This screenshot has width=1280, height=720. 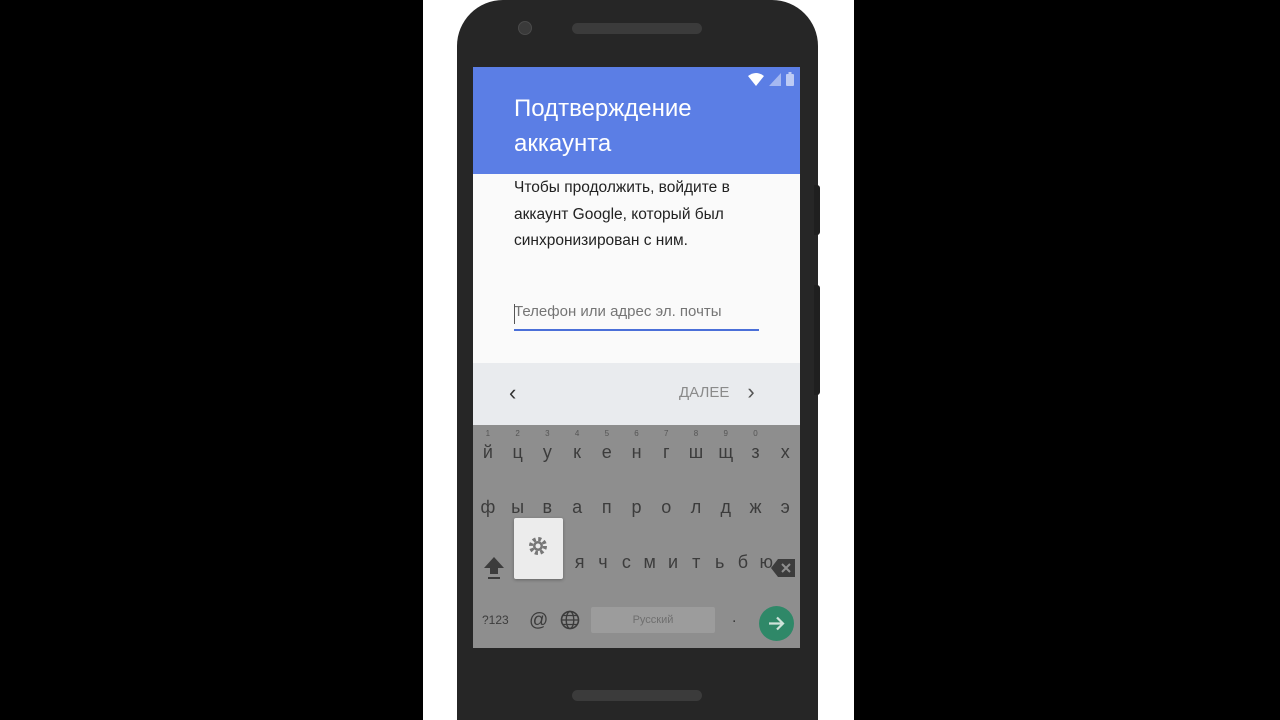 I want to click on keyboard-row-1: й1ц2у3к4е5н6г7ш8щ9з0х, so click(x=636, y=446).